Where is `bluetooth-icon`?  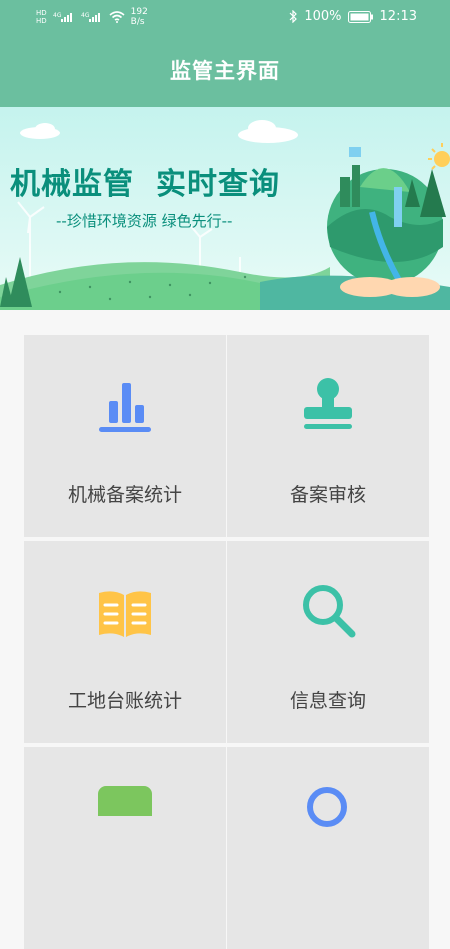 bluetooth-icon is located at coordinates (293, 16).